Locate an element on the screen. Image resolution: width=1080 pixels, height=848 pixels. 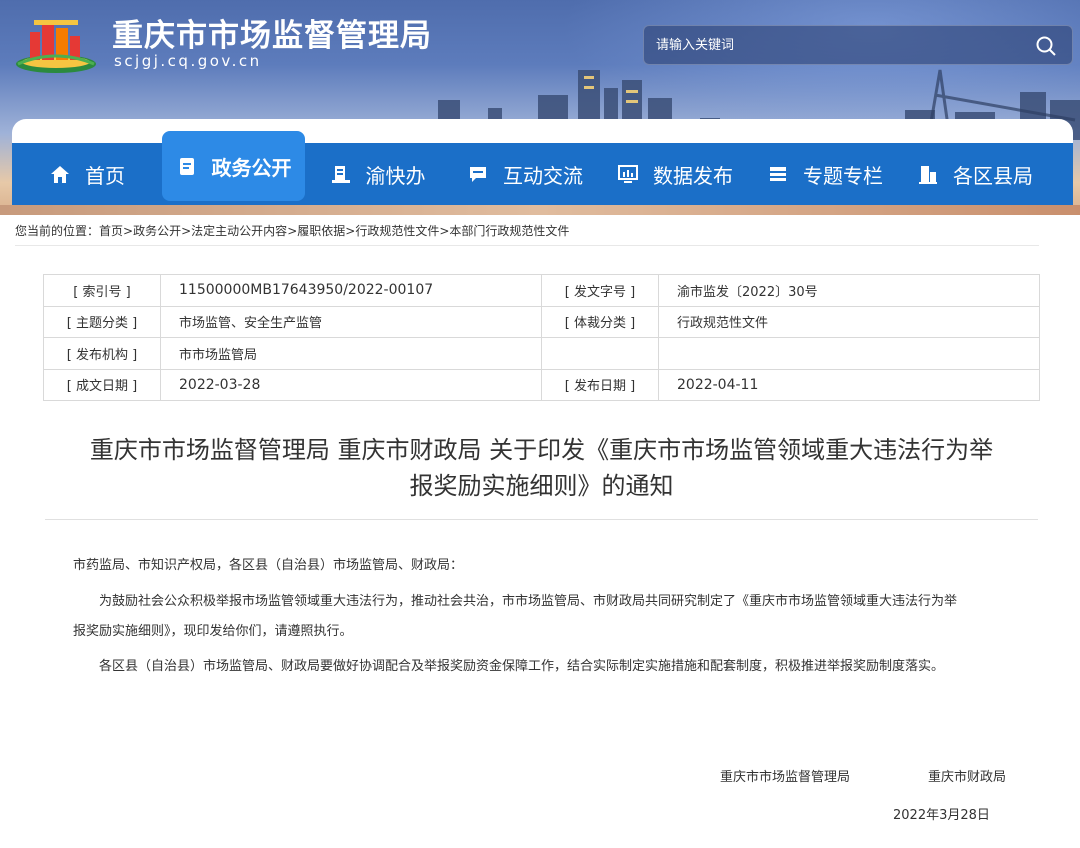
main-nav: 首页 政务公开 渝快办 互动交流 数据发布 专题专栏 各区县局 is located at coordinates (542, 168).